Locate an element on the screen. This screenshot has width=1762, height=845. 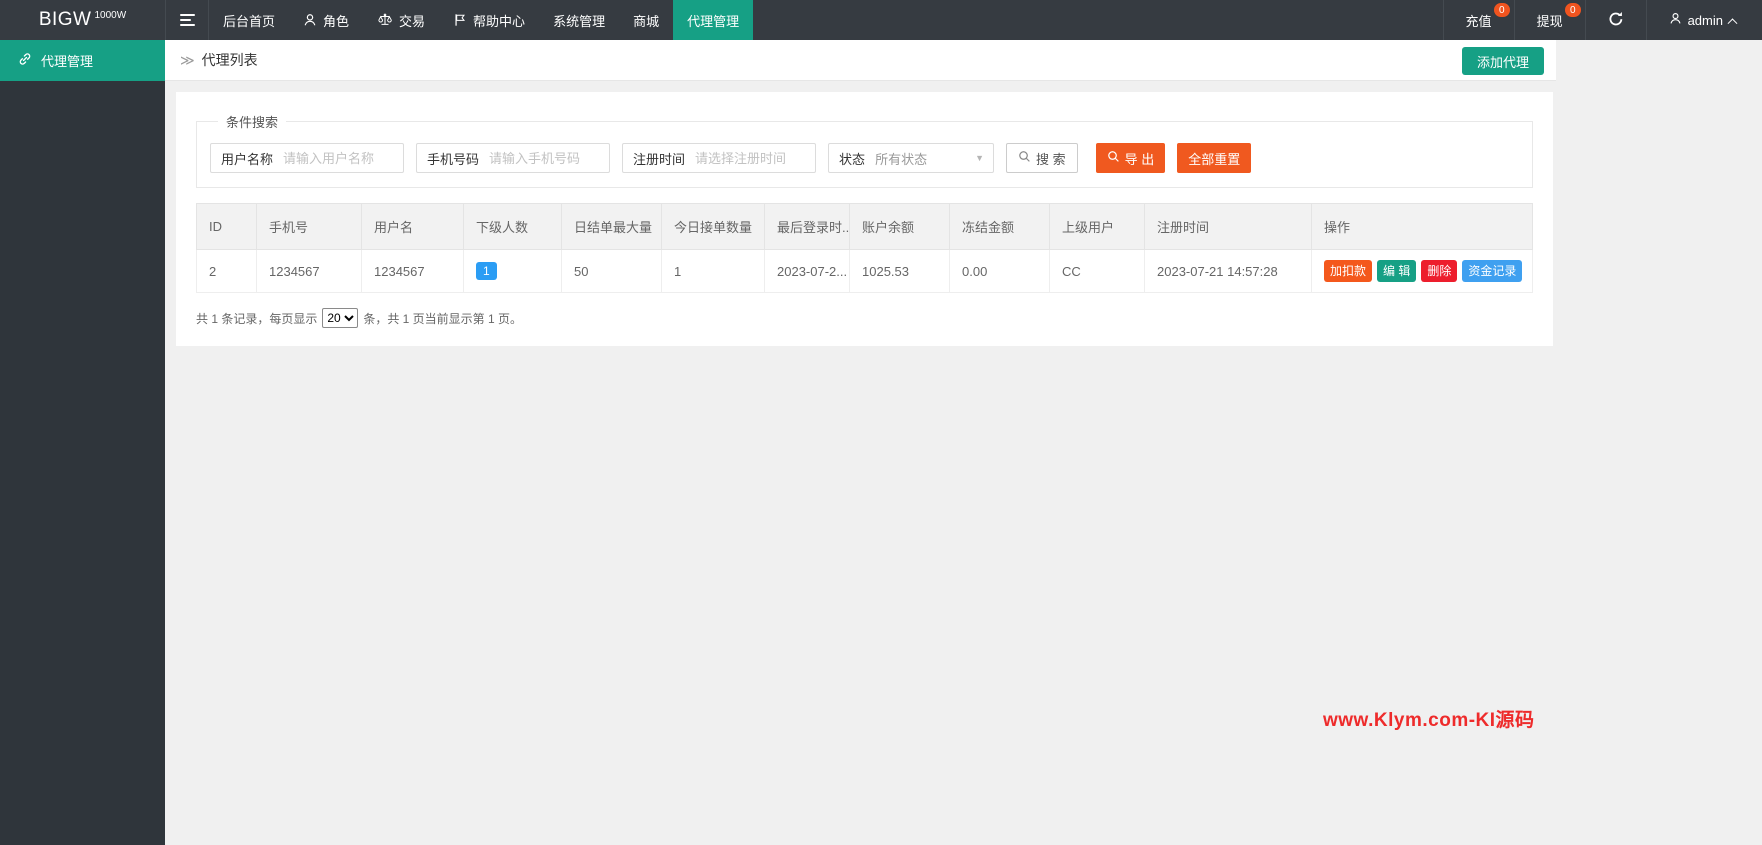
refresh-icon is located at coordinates (1616, 20).